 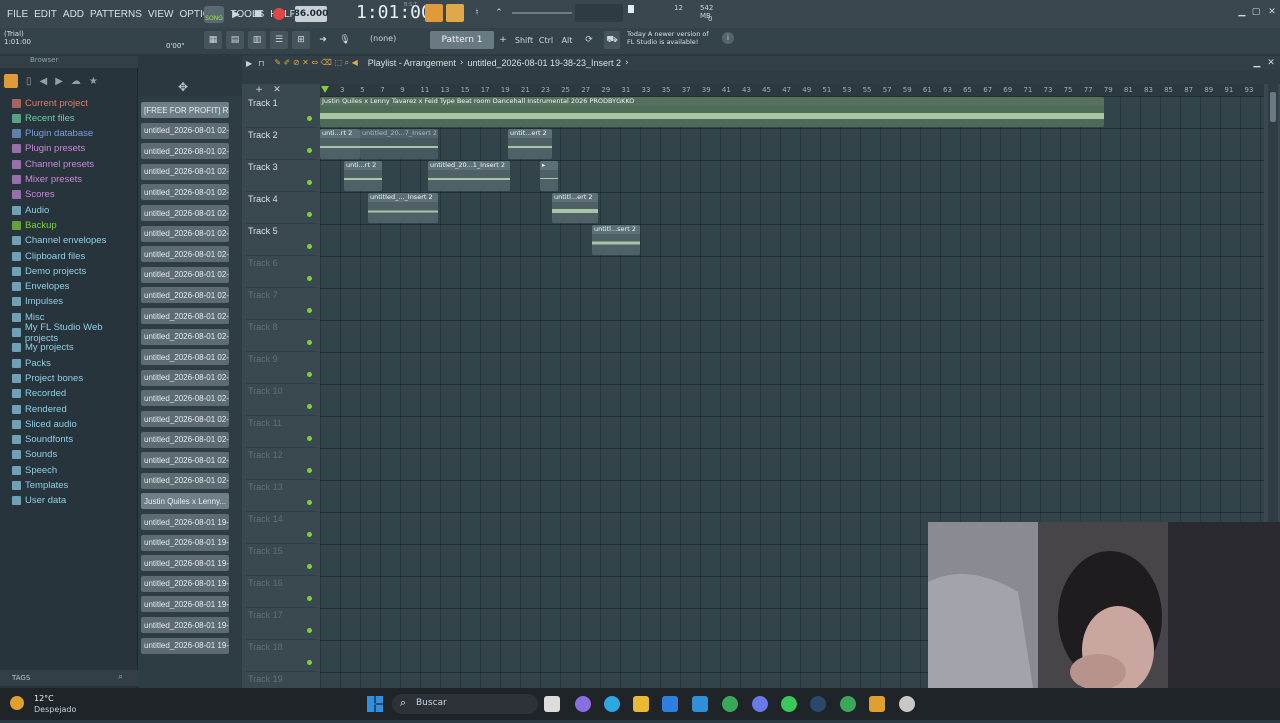 I want to click on weather-widget: 12°C Despejado, so click(x=50, y=704).